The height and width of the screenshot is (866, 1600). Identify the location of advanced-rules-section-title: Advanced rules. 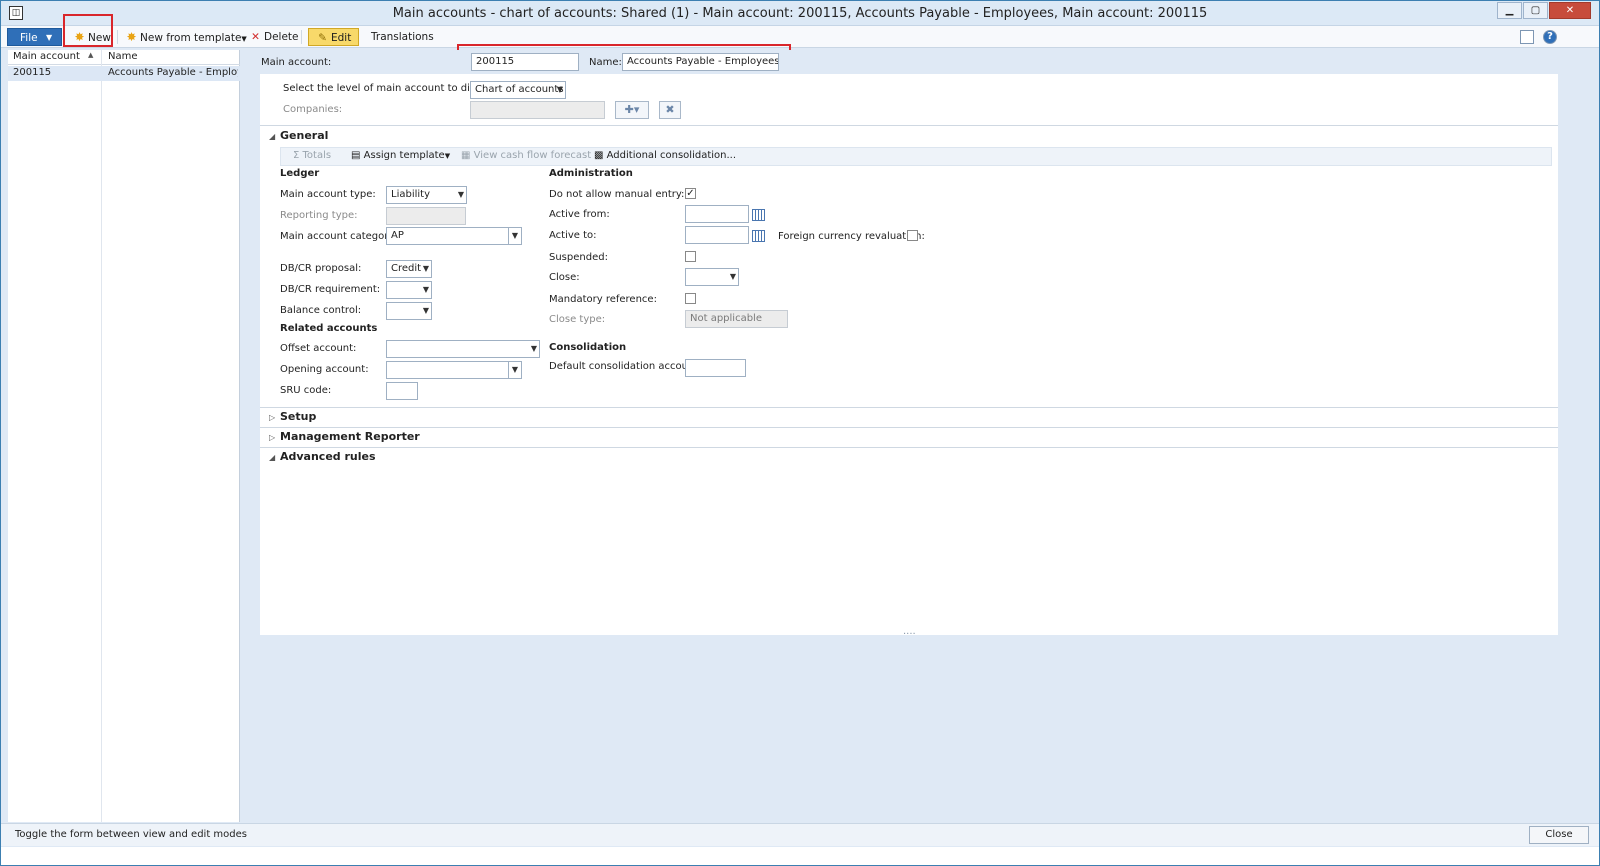
(328, 456).